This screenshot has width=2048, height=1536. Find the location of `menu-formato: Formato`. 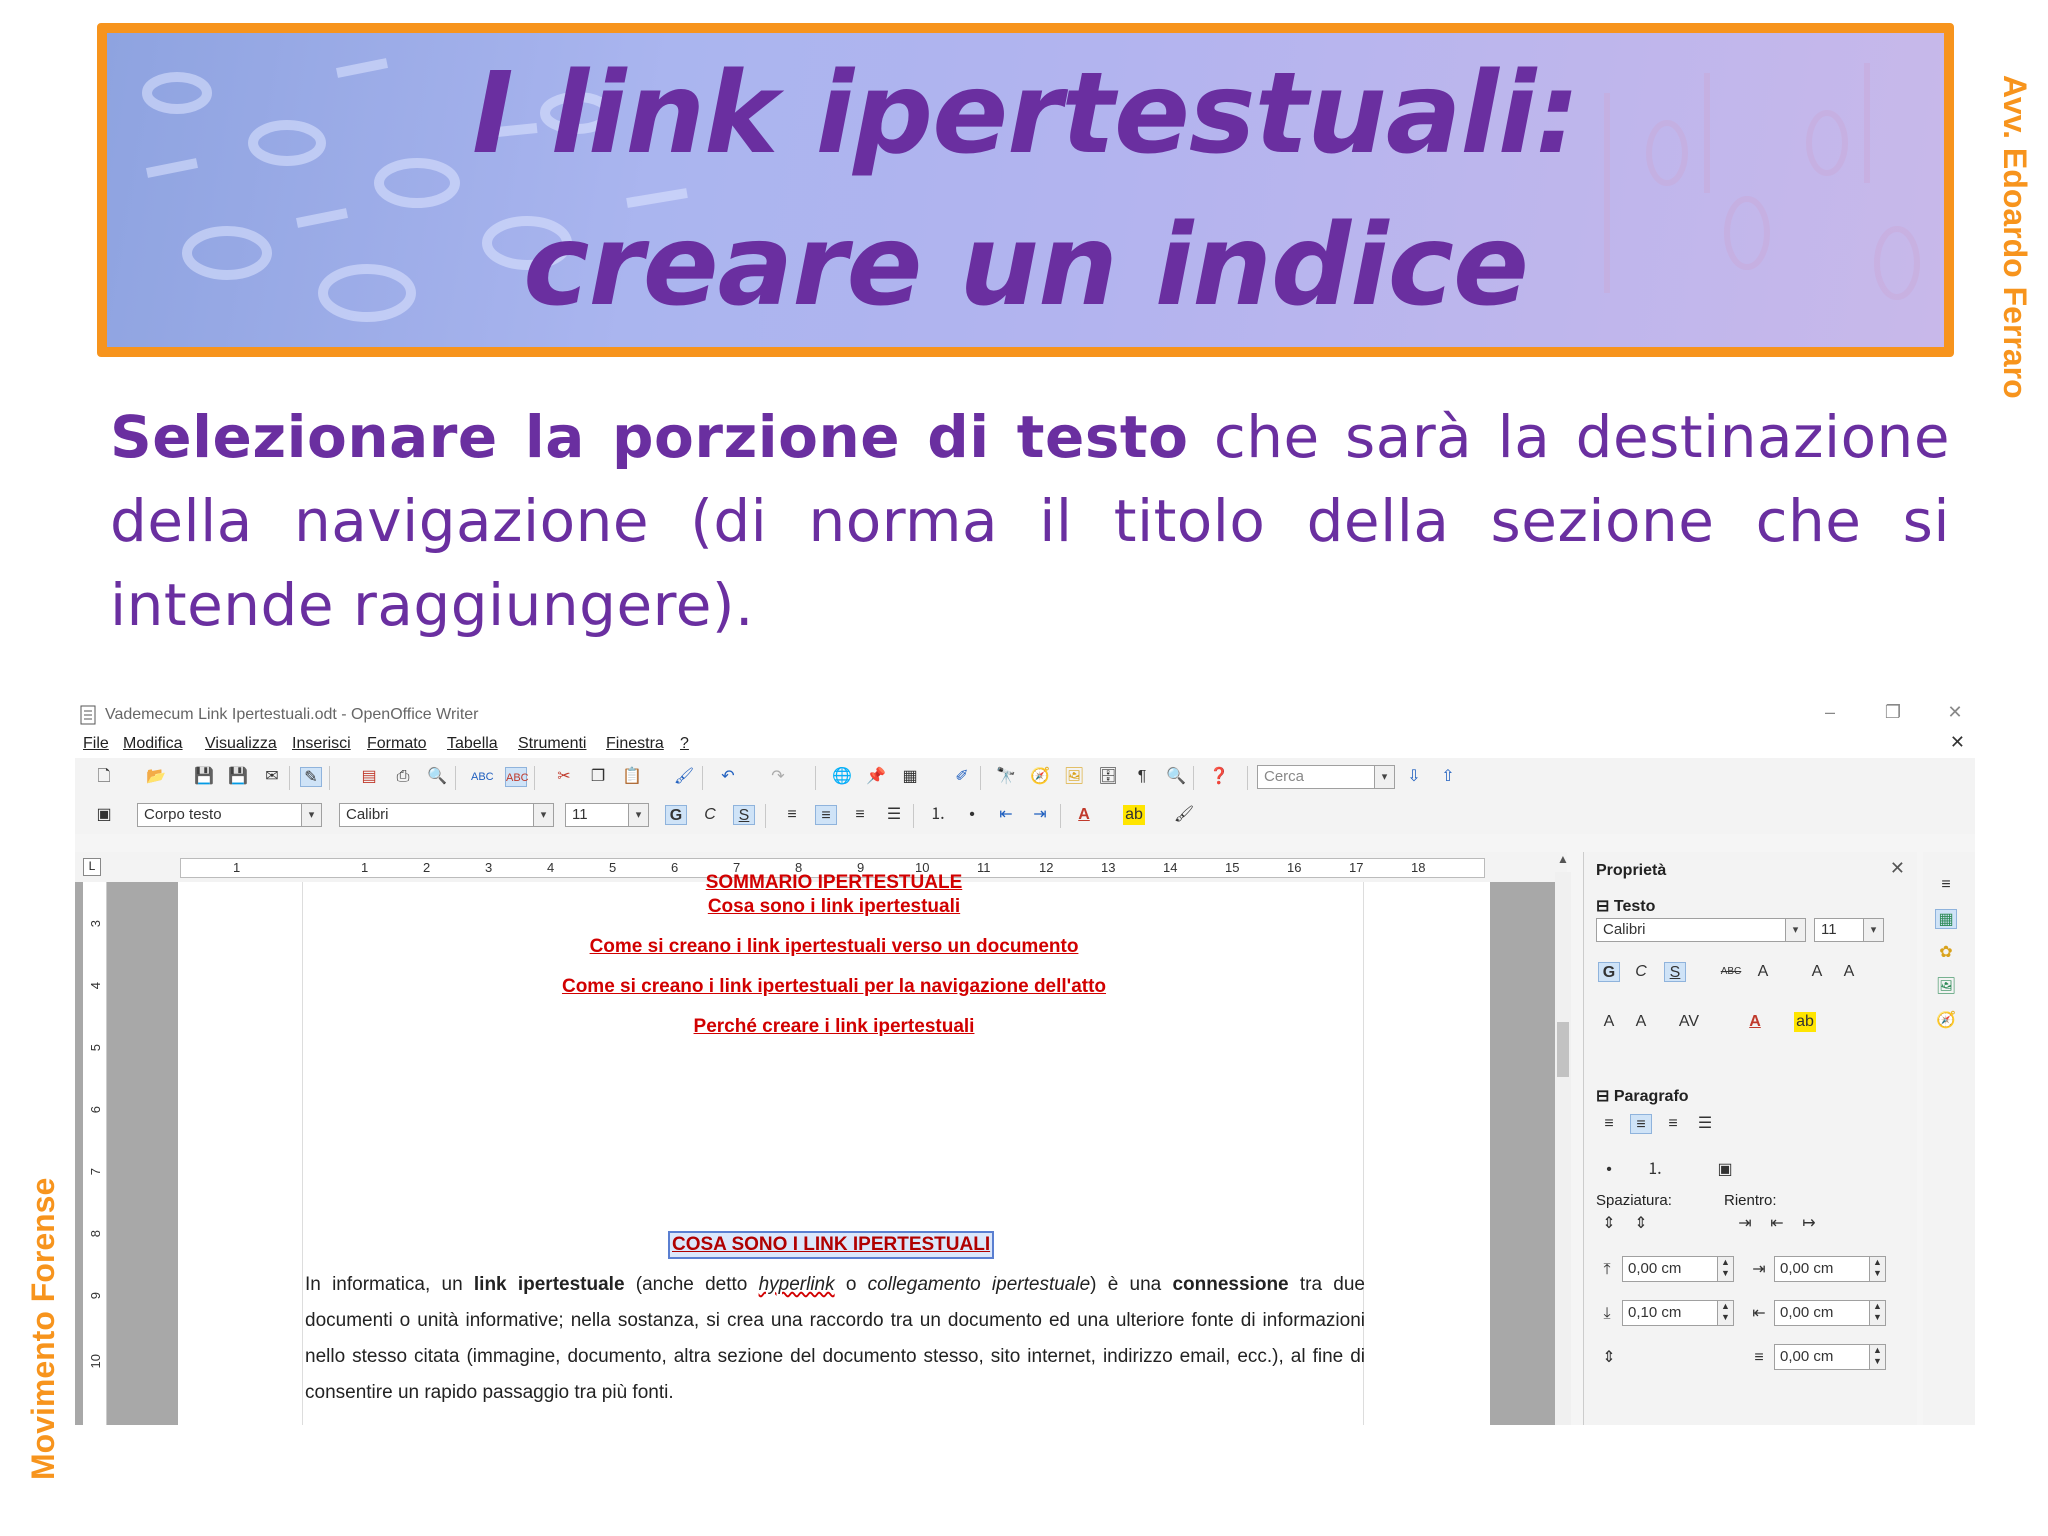

menu-formato: Formato is located at coordinates (397, 744).